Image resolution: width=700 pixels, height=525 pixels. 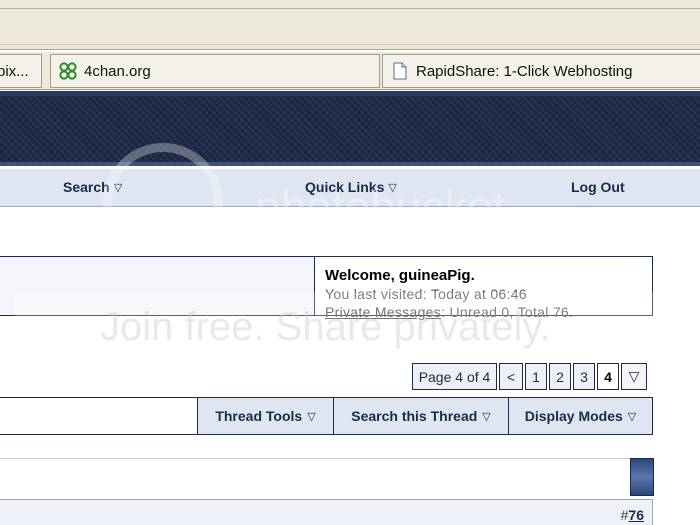 What do you see at coordinates (400, 71) in the screenshot?
I see `page-icon` at bounding box center [400, 71].